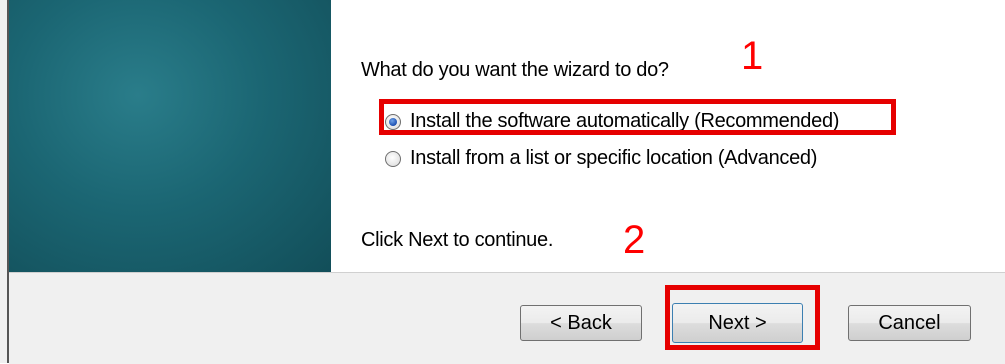 The width and height of the screenshot is (1005, 364). I want to click on radio-unselected-icon, so click(393, 158).